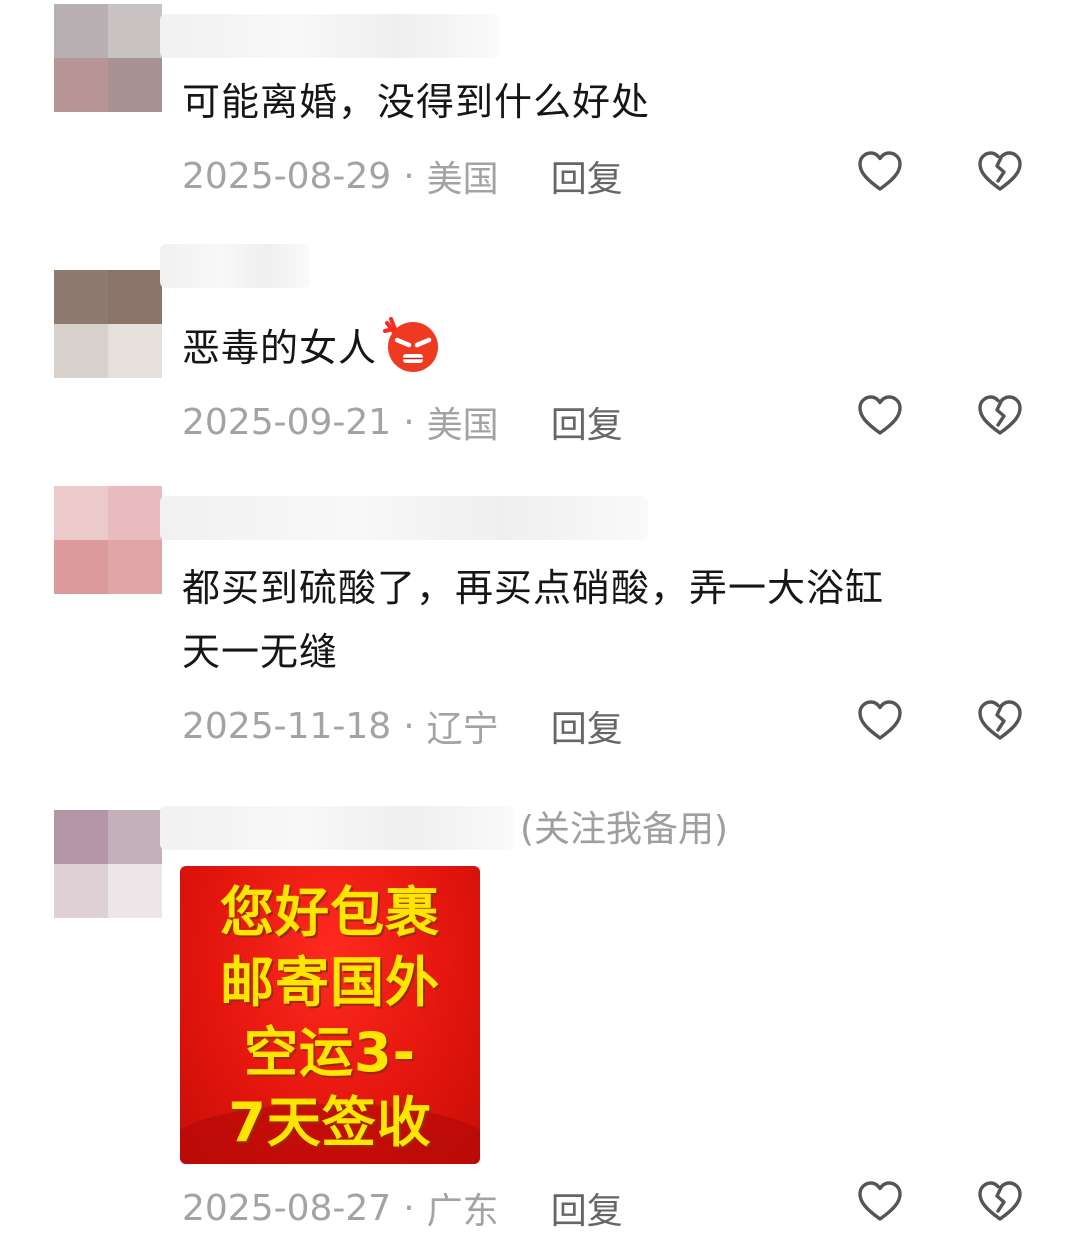 This screenshot has width=1080, height=1234. Describe the element at coordinates (402, 422) in the screenshot. I see `comment-meta: 2025-09-21 · 美国 回复` at that location.